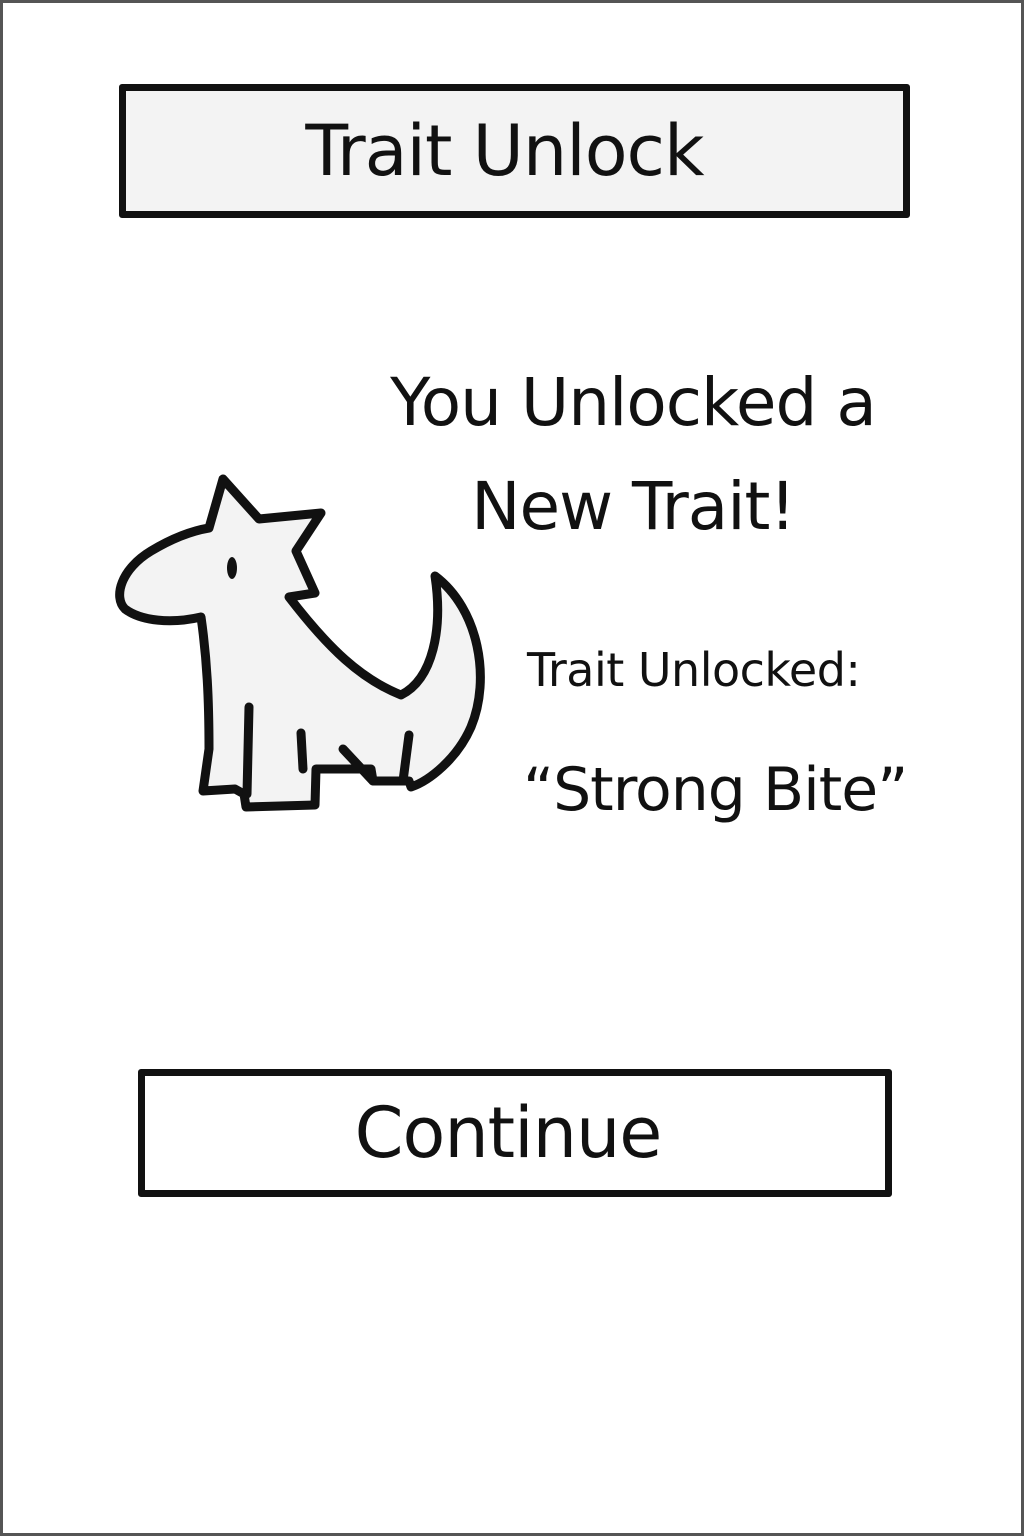  I want to click on continue-button: Continue, so click(515, 1133).